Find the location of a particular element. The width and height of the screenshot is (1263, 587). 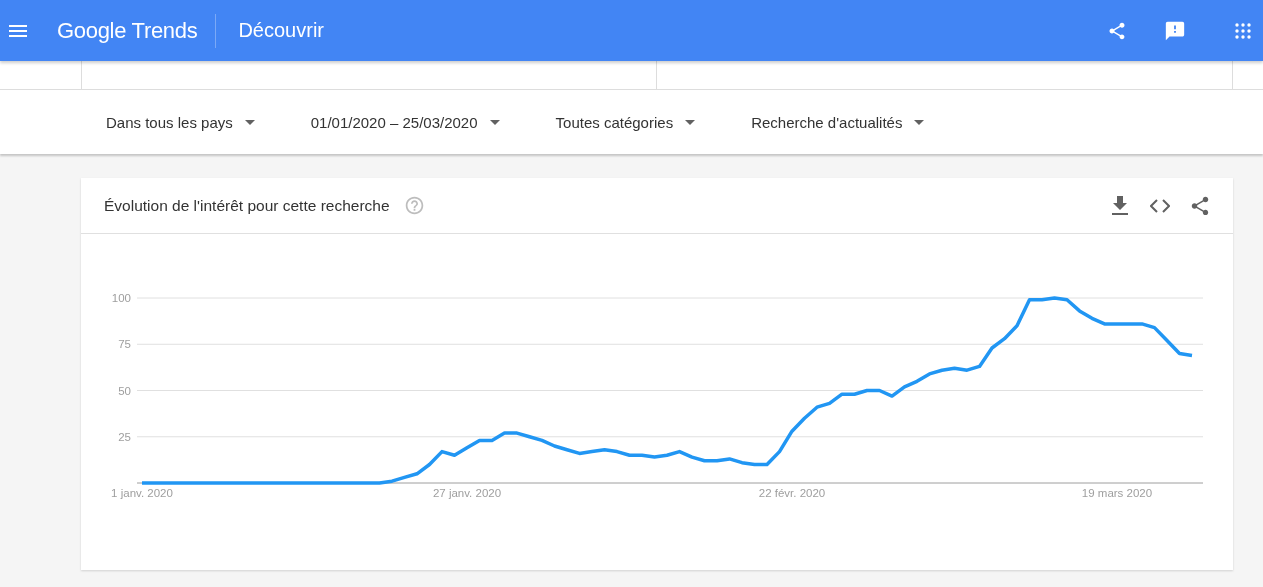

filter-dropdown: Dans tous les pays is located at coordinates (180, 122).